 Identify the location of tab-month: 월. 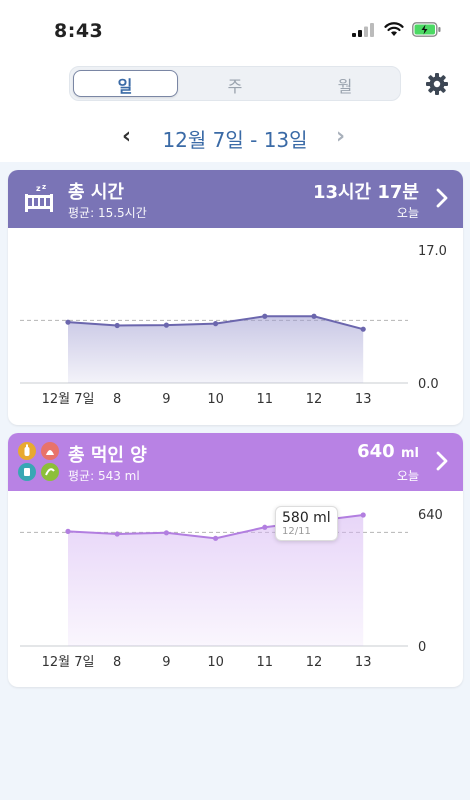
(345, 85).